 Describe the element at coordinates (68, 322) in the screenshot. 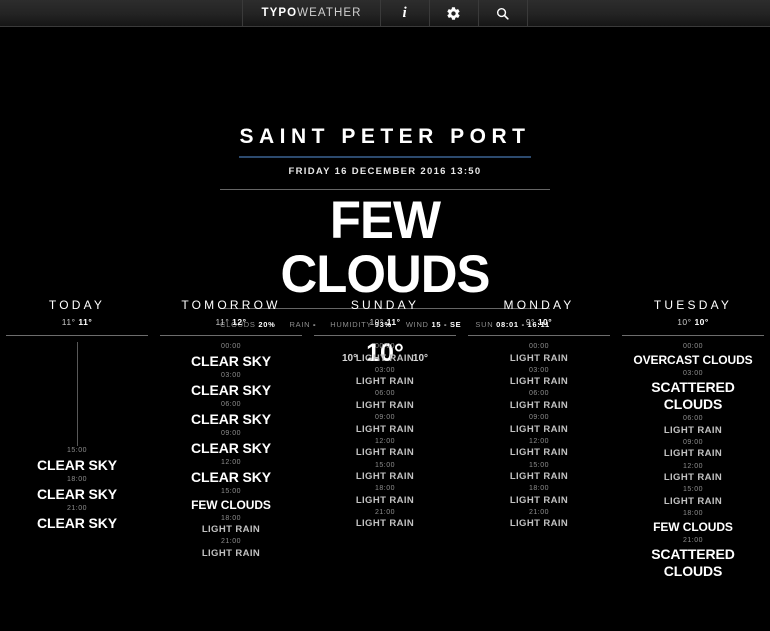

I see `forecast-day-low: 11°` at that location.